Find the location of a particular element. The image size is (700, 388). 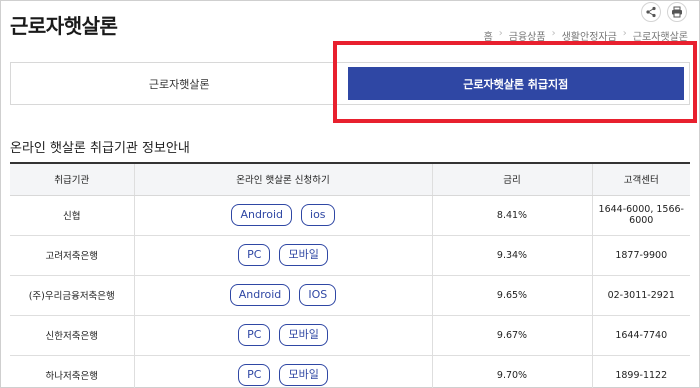

institution-name: 하나저축은행 is located at coordinates (72, 371).